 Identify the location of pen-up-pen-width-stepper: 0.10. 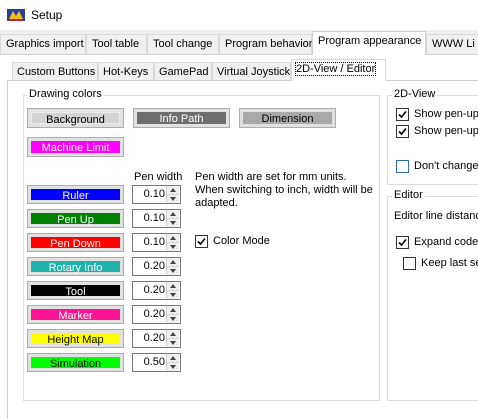
(156, 218).